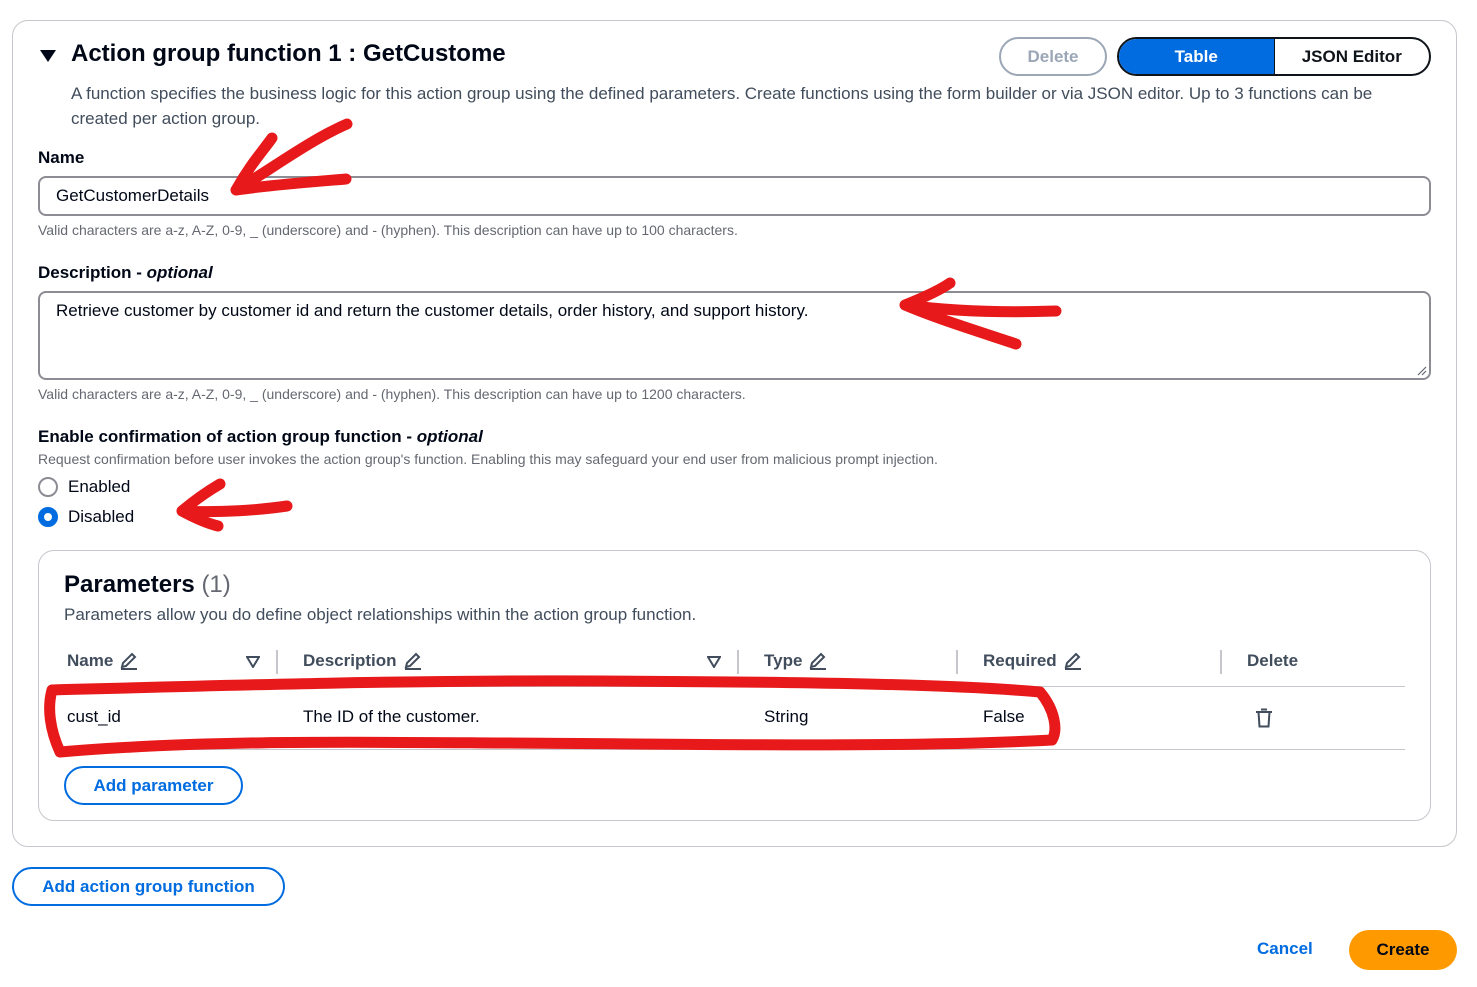  I want to click on function-title: Action group function 1 : GetCustome, so click(288, 53).